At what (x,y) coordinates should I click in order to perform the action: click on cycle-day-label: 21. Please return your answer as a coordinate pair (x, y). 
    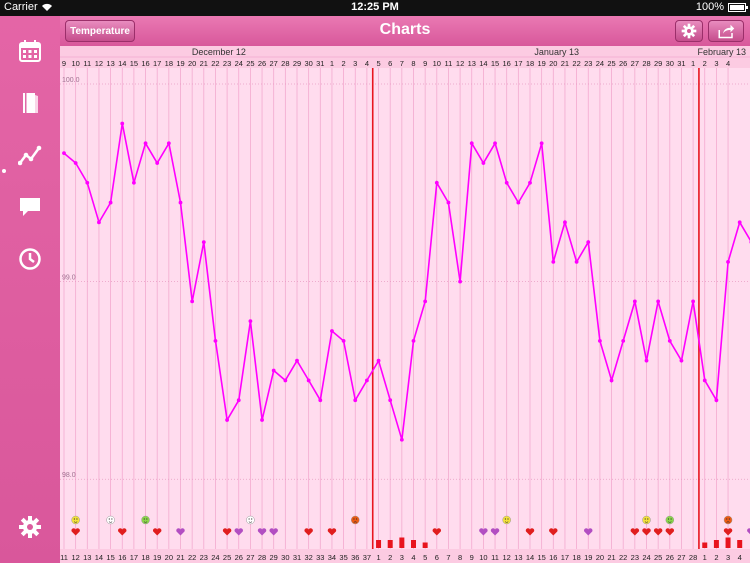
    Looking at the image, I should click on (611, 557).